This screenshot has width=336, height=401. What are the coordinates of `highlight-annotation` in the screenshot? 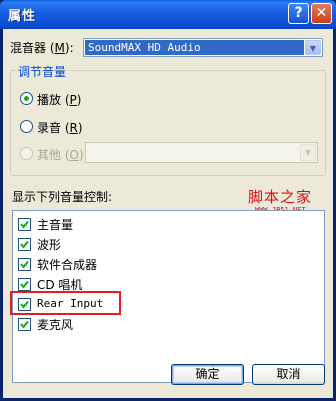 It's located at (65, 303).